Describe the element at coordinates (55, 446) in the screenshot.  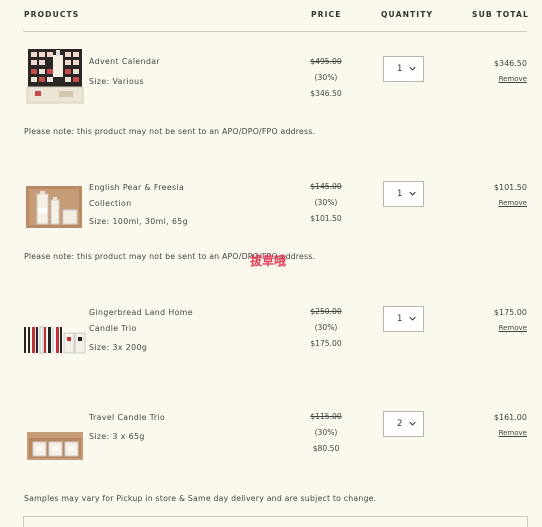
I see `travel-candle-trio-image` at that location.